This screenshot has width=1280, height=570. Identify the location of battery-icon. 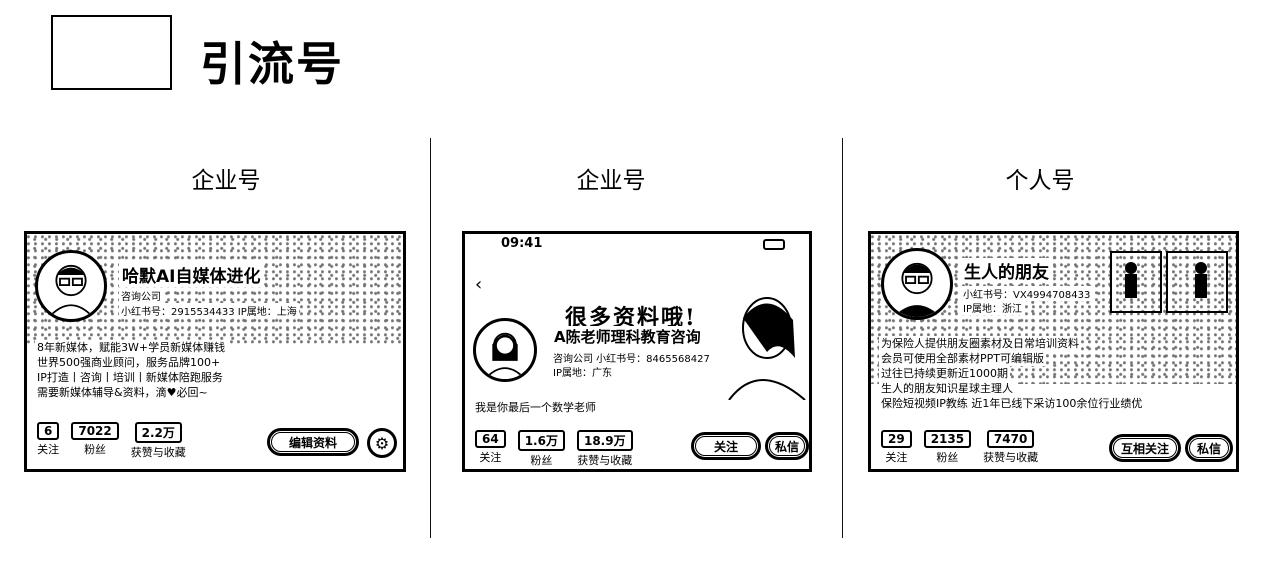
(774, 244).